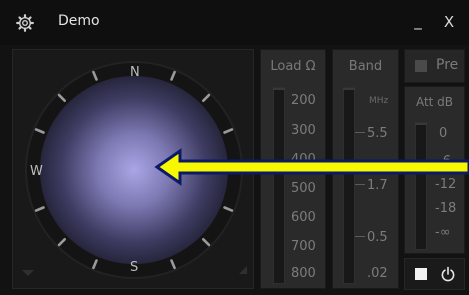 The image size is (469, 295). I want to click on close-button: X, so click(449, 22).